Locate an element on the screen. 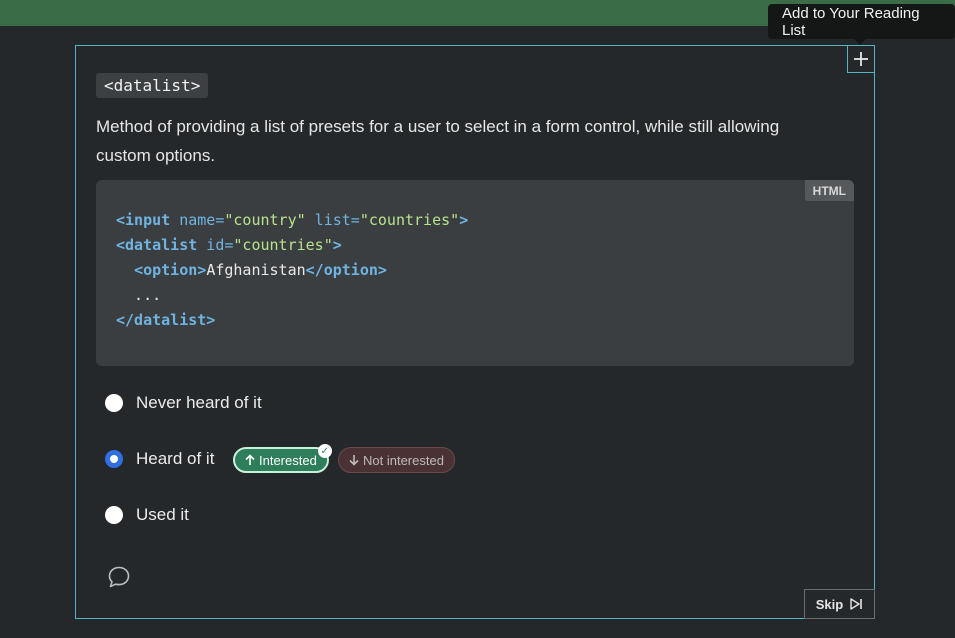  tooltip-text: Add to Your Reading List is located at coordinates (851, 21).